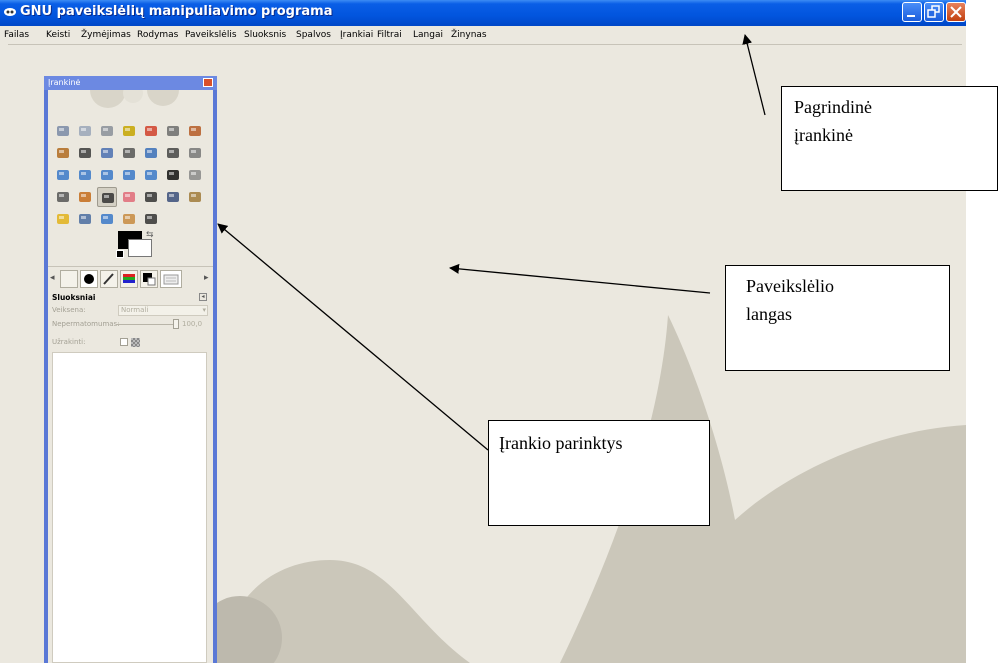 The image size is (999, 663). What do you see at coordinates (754, 75) in the screenshot?
I see `arrow-to-menubar` at bounding box center [754, 75].